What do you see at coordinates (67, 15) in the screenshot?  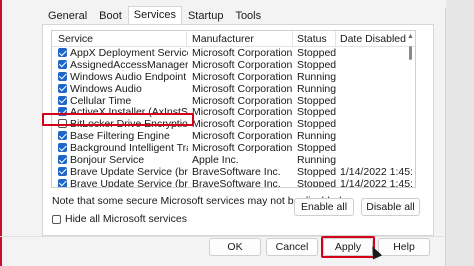 I see `tab-general: General` at bounding box center [67, 15].